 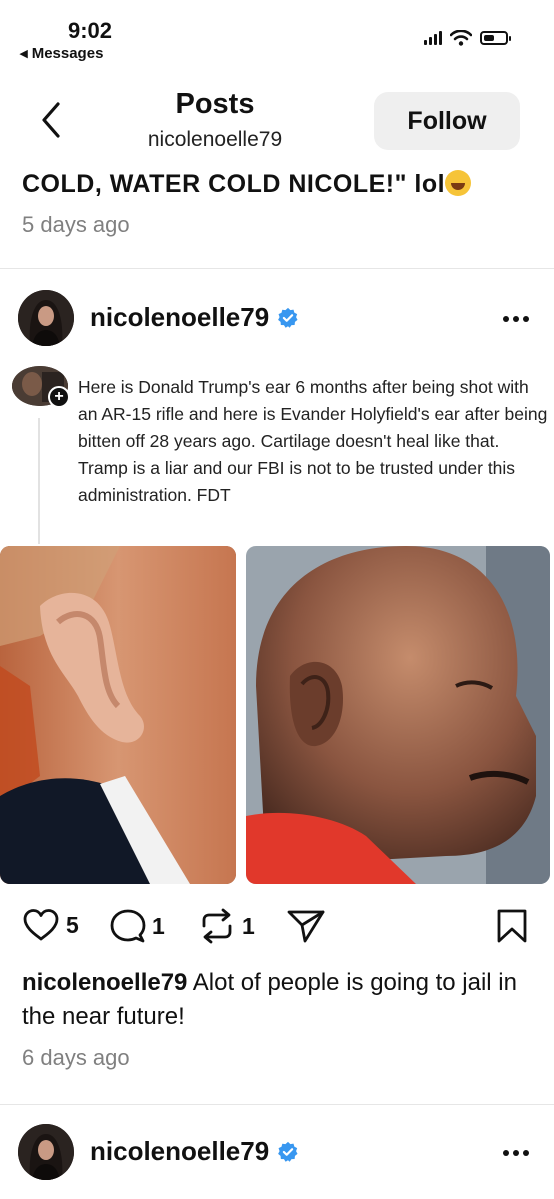 I want to click on status-icons, so click(x=467, y=38).